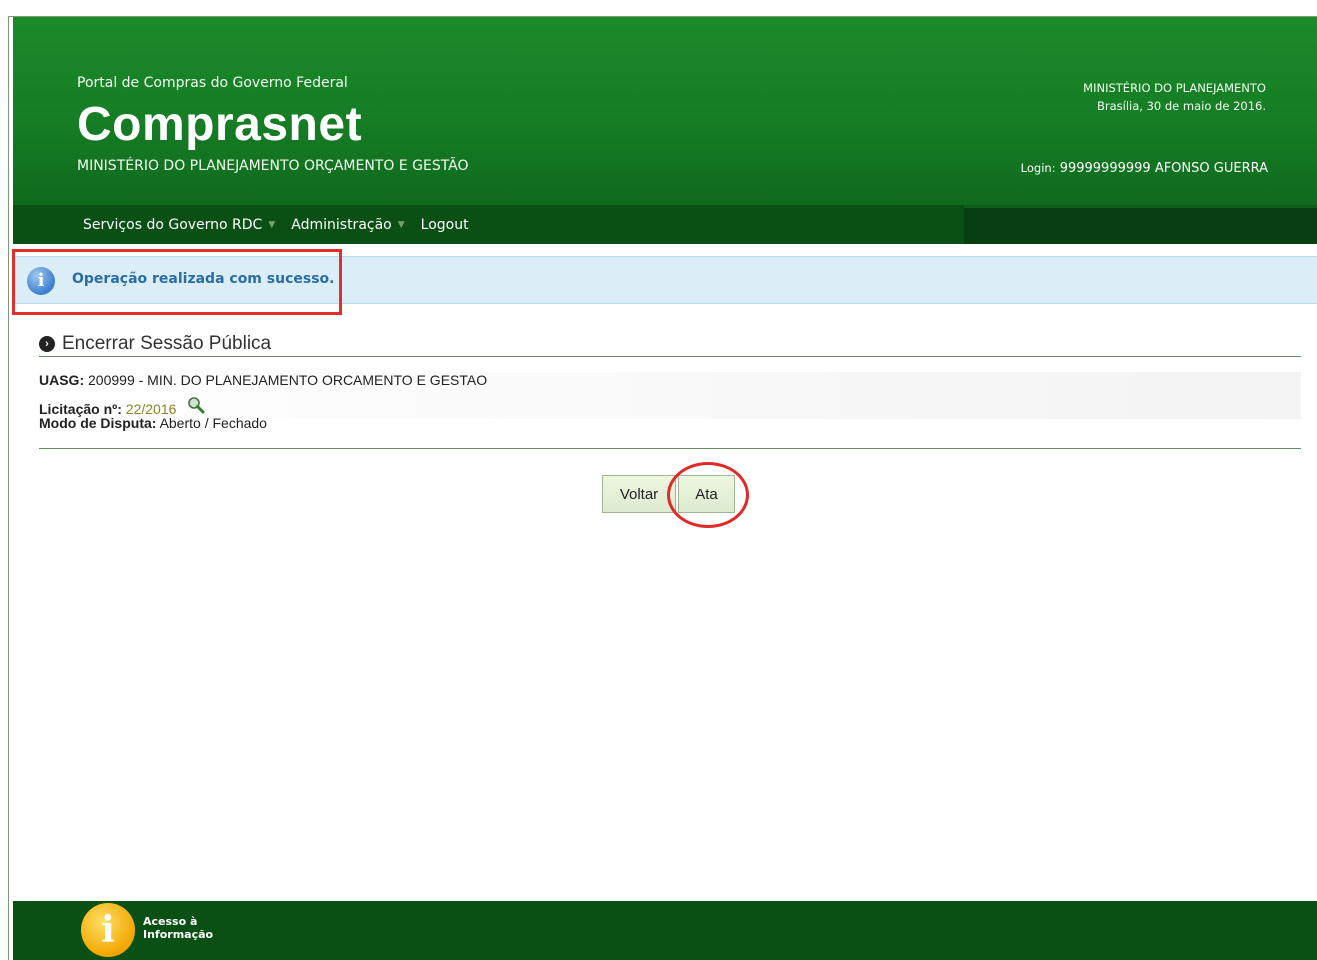  I want to click on portal-label: Portal de Compras do Governo Federal, so click(212, 83).